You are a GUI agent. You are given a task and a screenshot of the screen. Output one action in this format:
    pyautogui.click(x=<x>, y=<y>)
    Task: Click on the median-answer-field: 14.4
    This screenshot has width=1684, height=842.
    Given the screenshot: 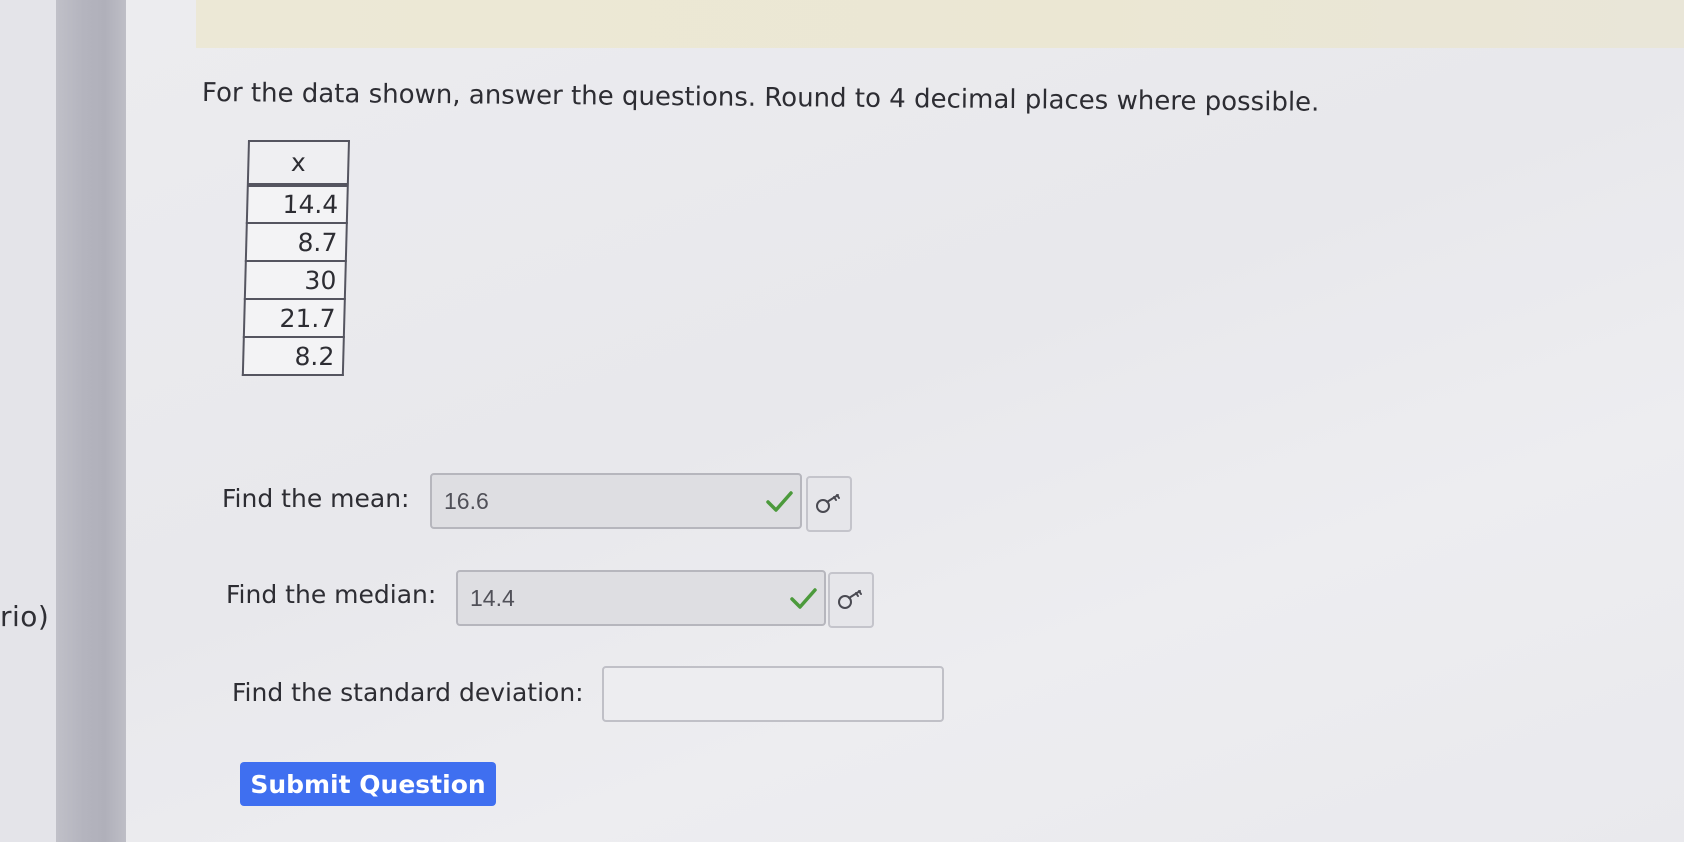 What is the action you would take?
    pyautogui.click(x=641, y=598)
    